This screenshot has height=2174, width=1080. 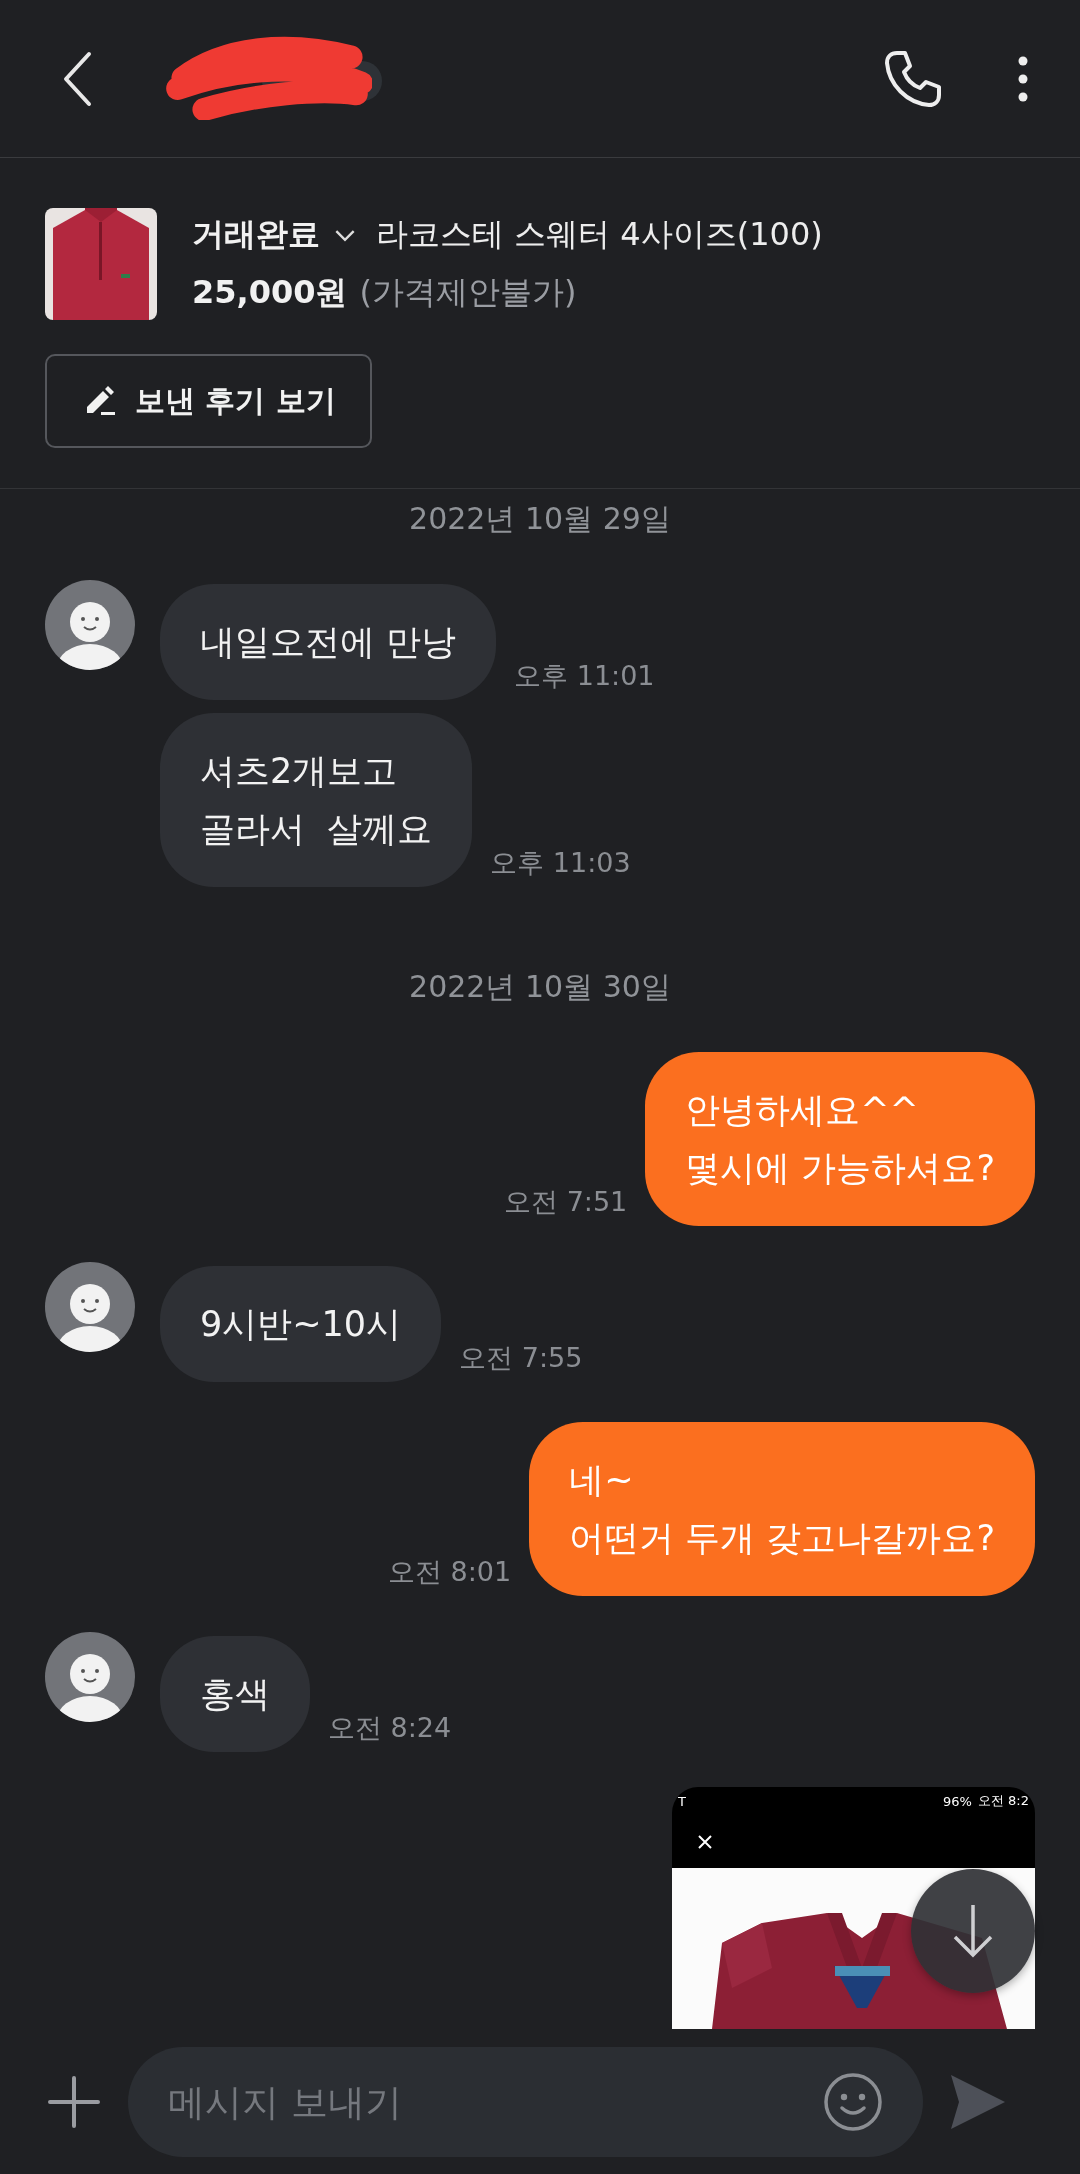 What do you see at coordinates (782, 1509) in the screenshot?
I see `message-bubble: 네~ 어떤거 두개 갖고나갈까요?` at bounding box center [782, 1509].